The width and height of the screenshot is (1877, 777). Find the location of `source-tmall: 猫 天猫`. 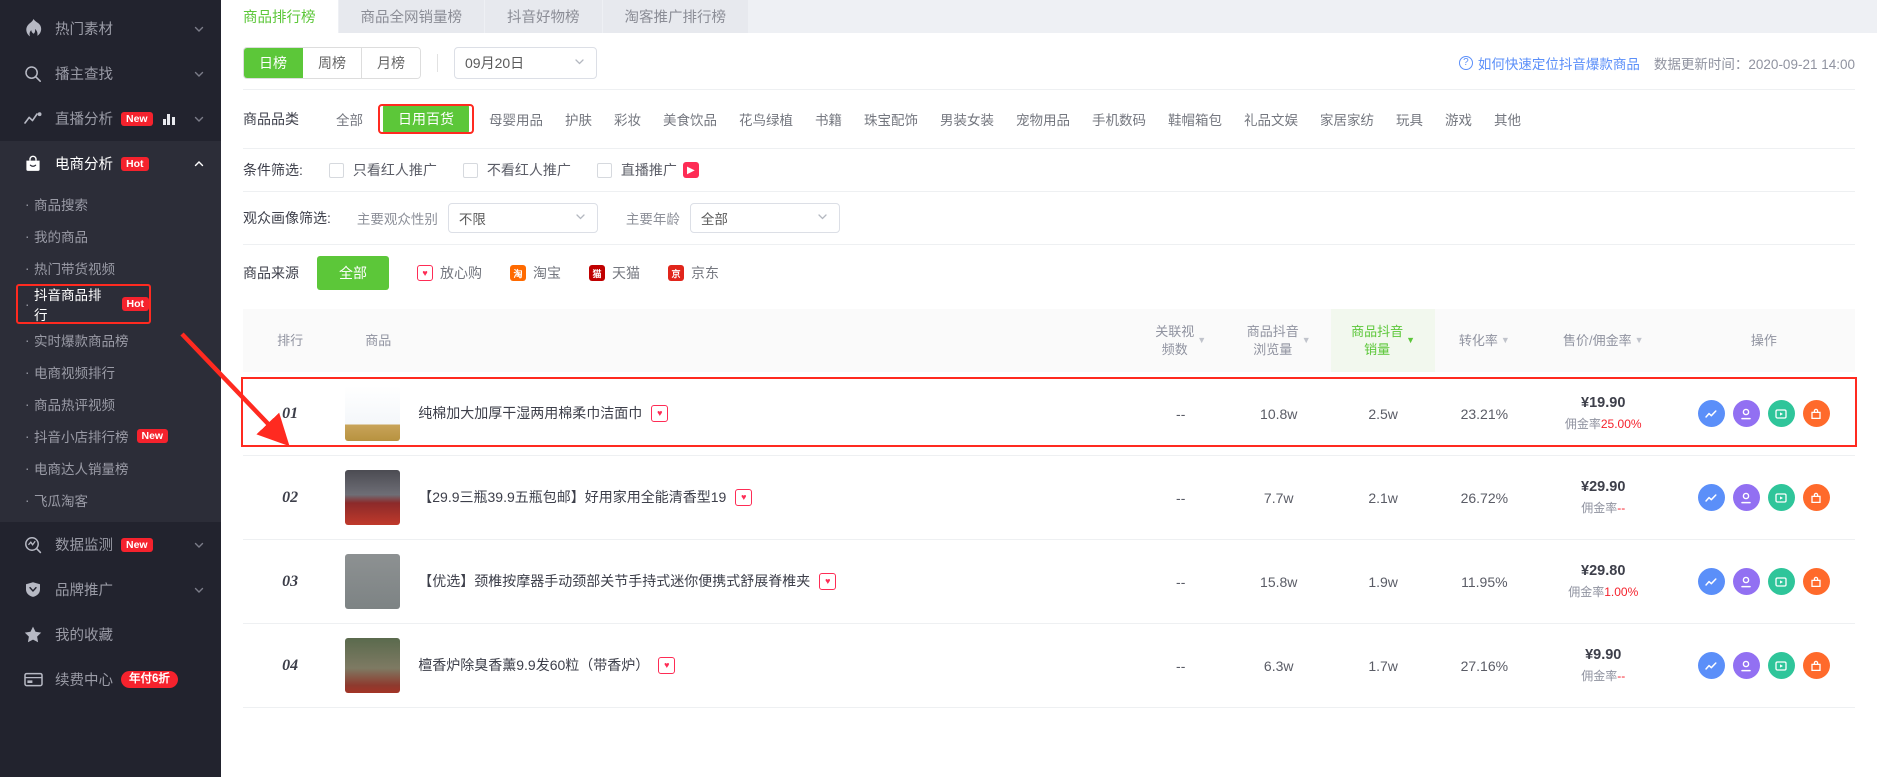

source-tmall: 猫 天猫 is located at coordinates (614, 273).